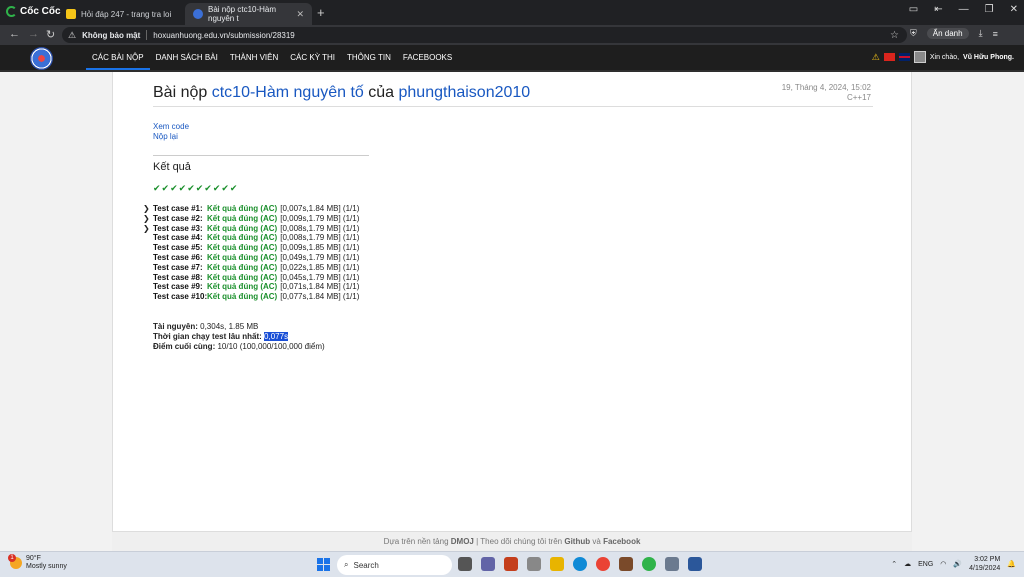 The image size is (1024, 577). What do you see at coordinates (465, 564) in the screenshot?
I see `task-view-icon` at bounding box center [465, 564].